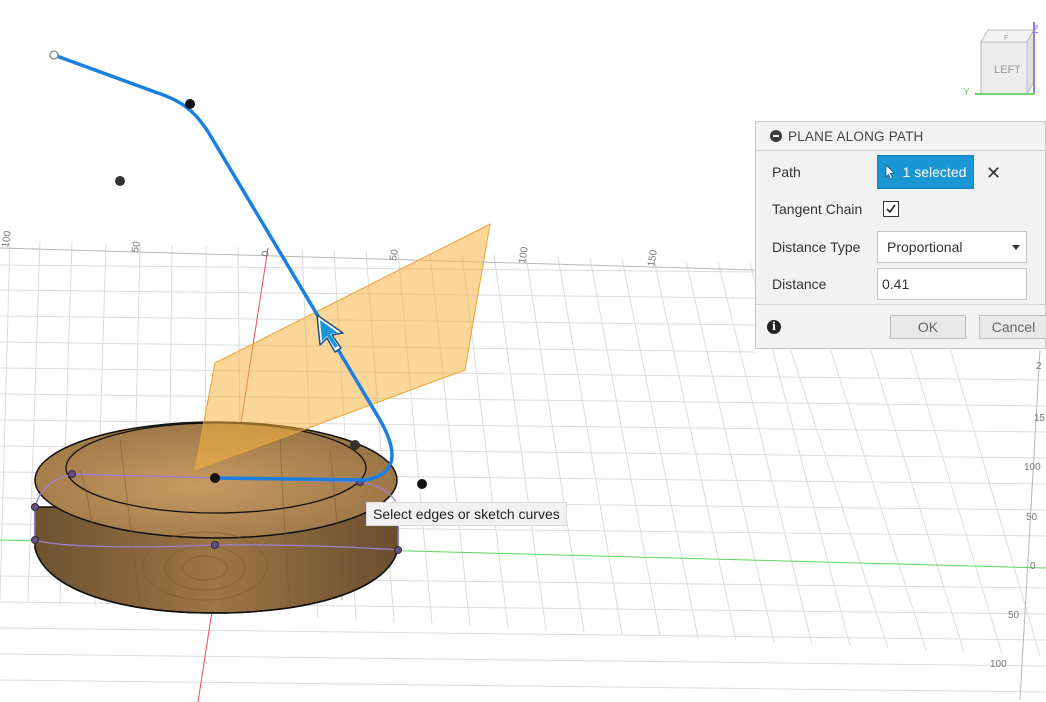 Image resolution: width=1046 pixels, height=702 pixels. What do you see at coordinates (925, 247) in the screenshot?
I see `distance-type-value: Proportional` at bounding box center [925, 247].